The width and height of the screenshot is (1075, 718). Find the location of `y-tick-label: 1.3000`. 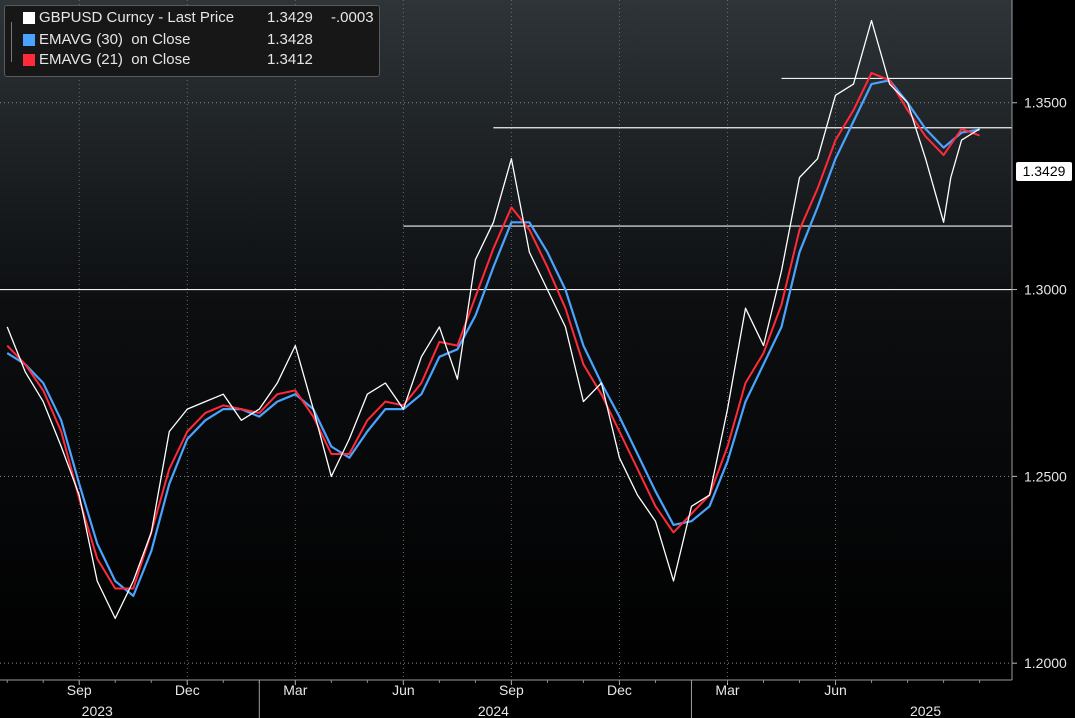

y-tick-label: 1.3000 is located at coordinates (1045, 290).